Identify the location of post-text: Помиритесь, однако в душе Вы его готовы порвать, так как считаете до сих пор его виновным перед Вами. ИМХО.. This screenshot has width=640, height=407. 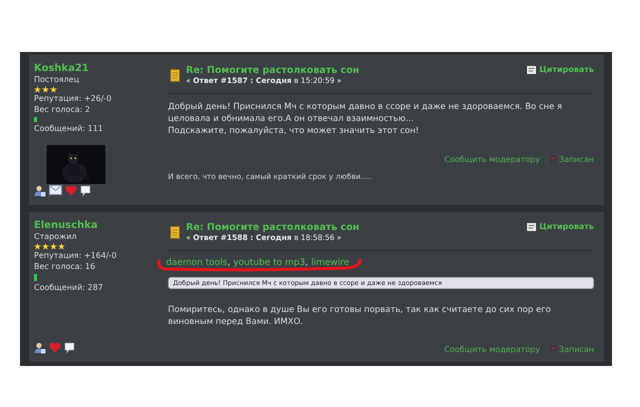
(359, 316).